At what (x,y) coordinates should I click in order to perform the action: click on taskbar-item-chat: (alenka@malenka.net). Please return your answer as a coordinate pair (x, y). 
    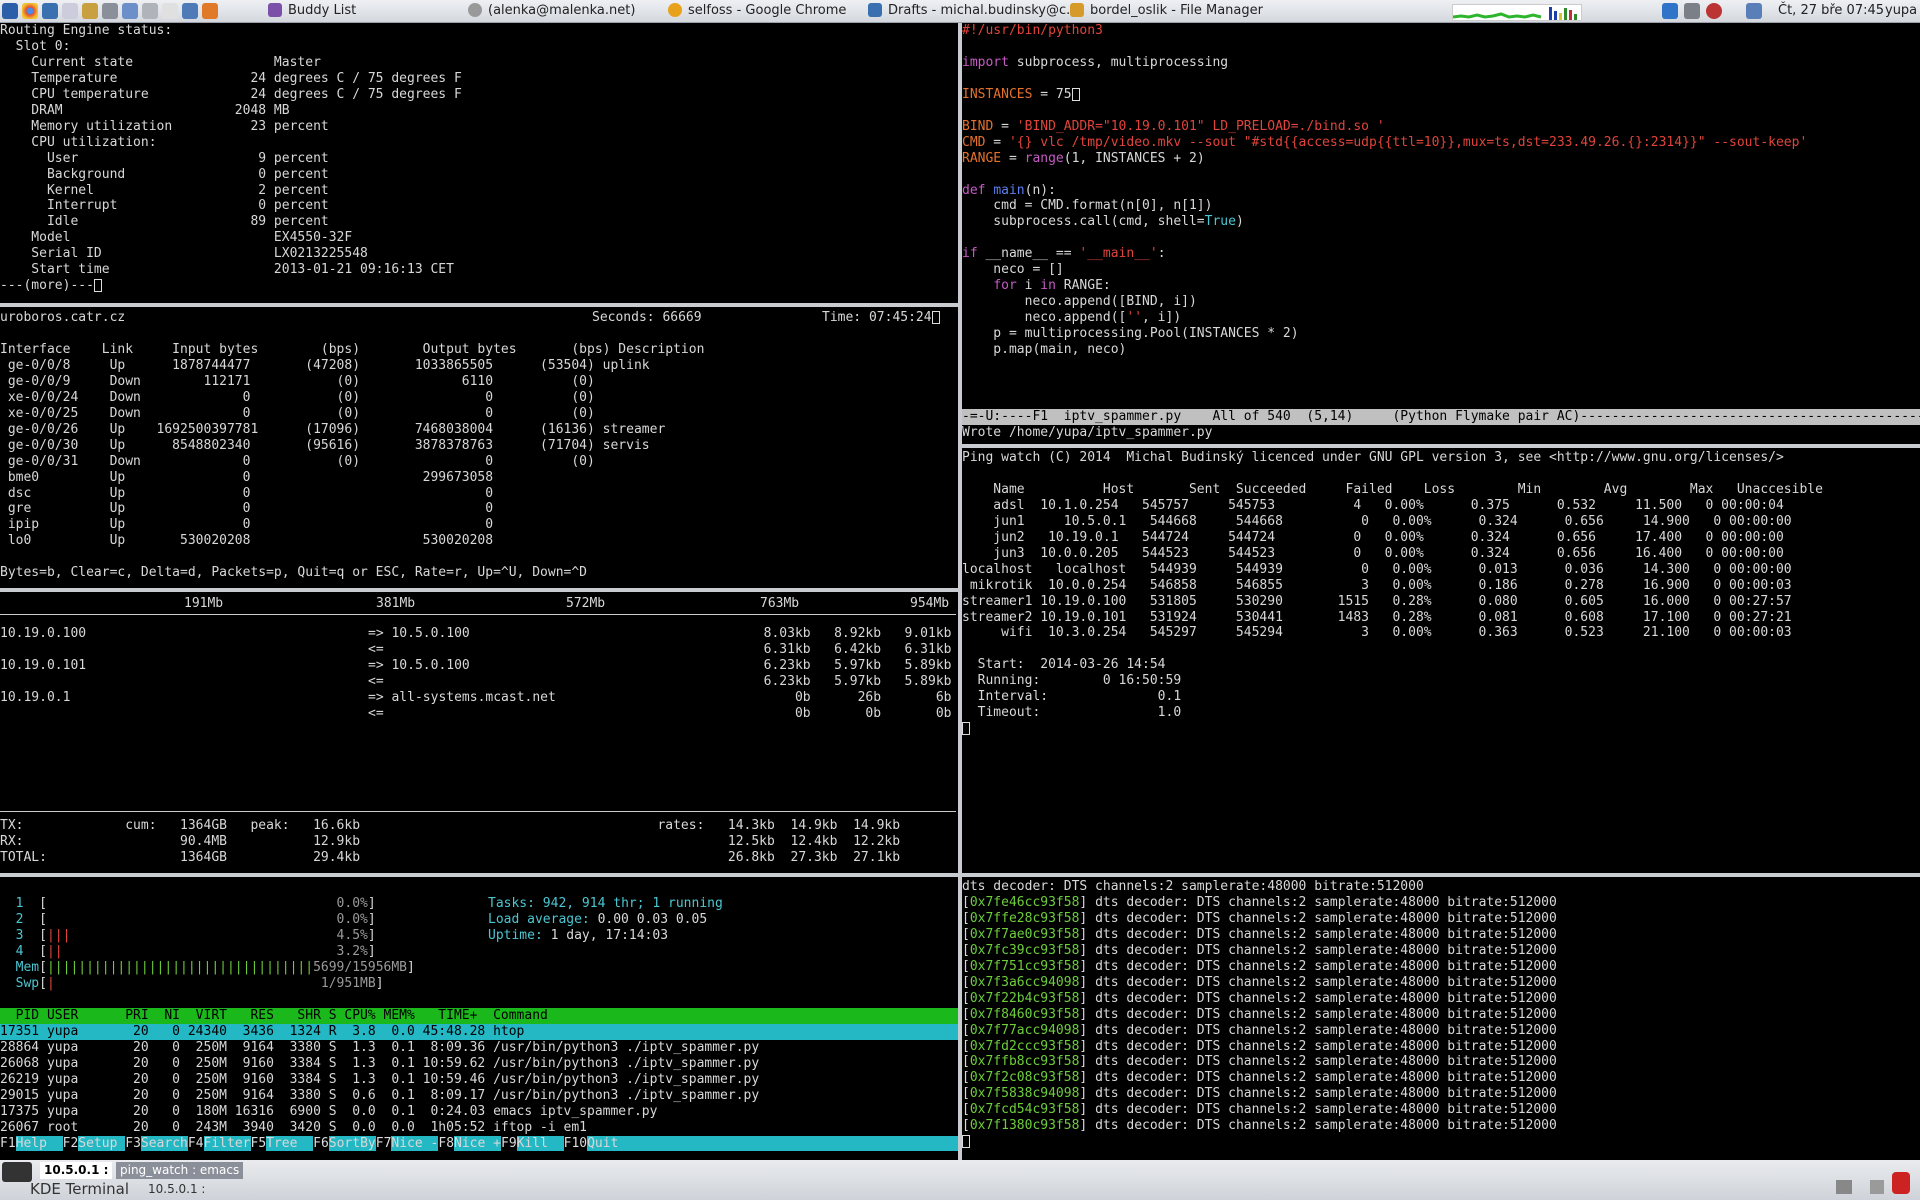
    Looking at the image, I should click on (572, 11).